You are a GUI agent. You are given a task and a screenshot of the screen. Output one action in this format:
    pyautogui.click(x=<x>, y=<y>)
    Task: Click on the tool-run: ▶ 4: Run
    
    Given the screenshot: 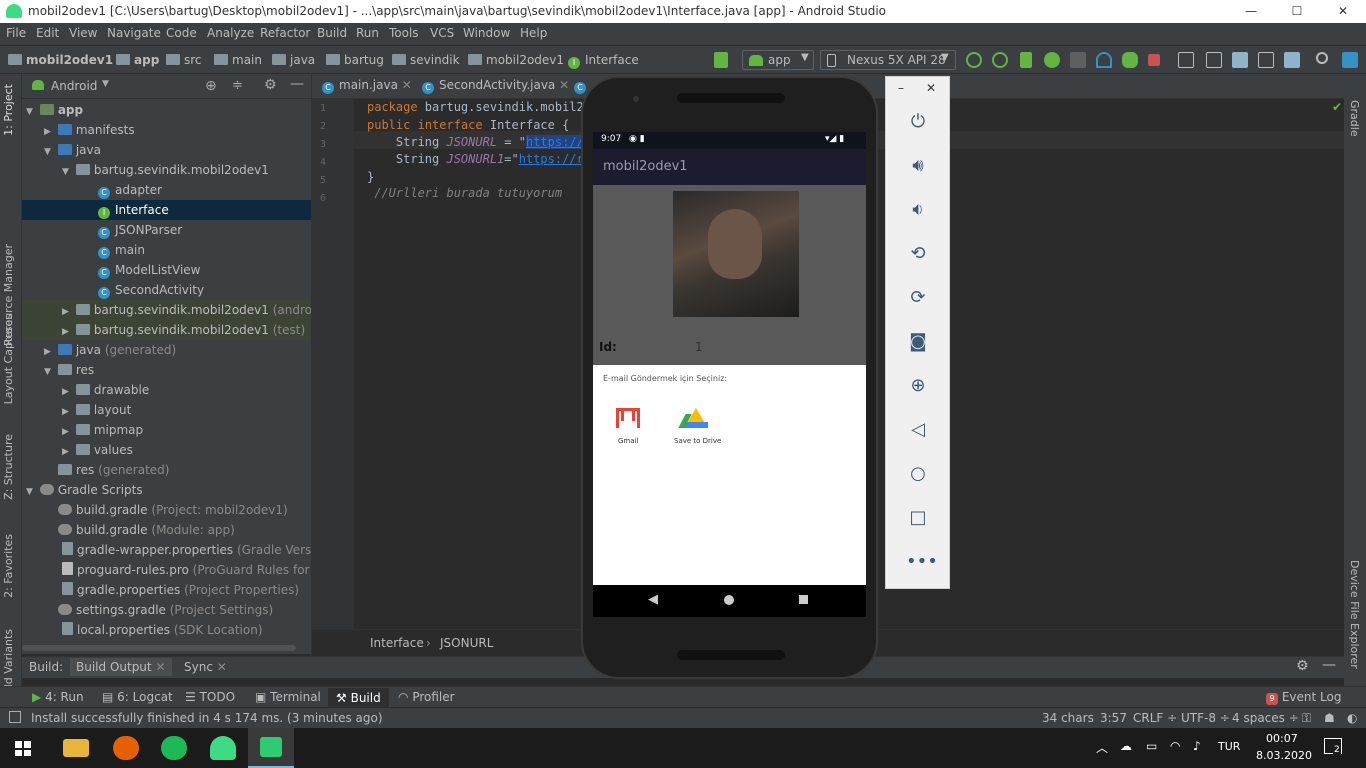 What is the action you would take?
    pyautogui.click(x=58, y=697)
    